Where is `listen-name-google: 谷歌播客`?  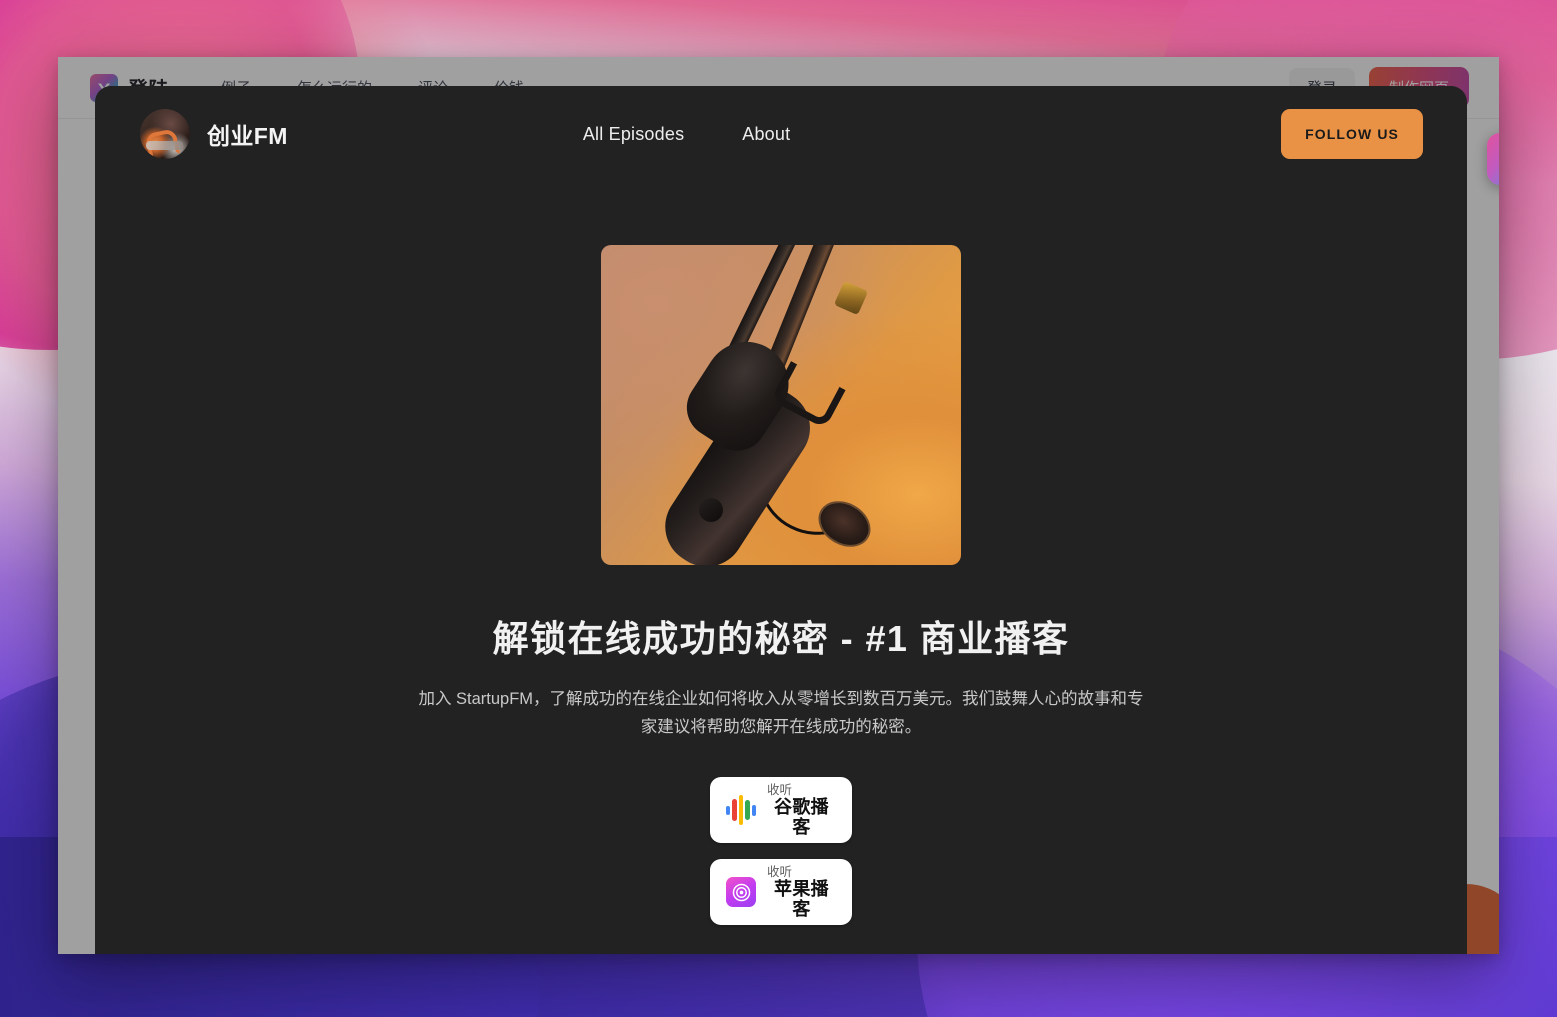 listen-name-google: 谷歌播客 is located at coordinates (801, 816).